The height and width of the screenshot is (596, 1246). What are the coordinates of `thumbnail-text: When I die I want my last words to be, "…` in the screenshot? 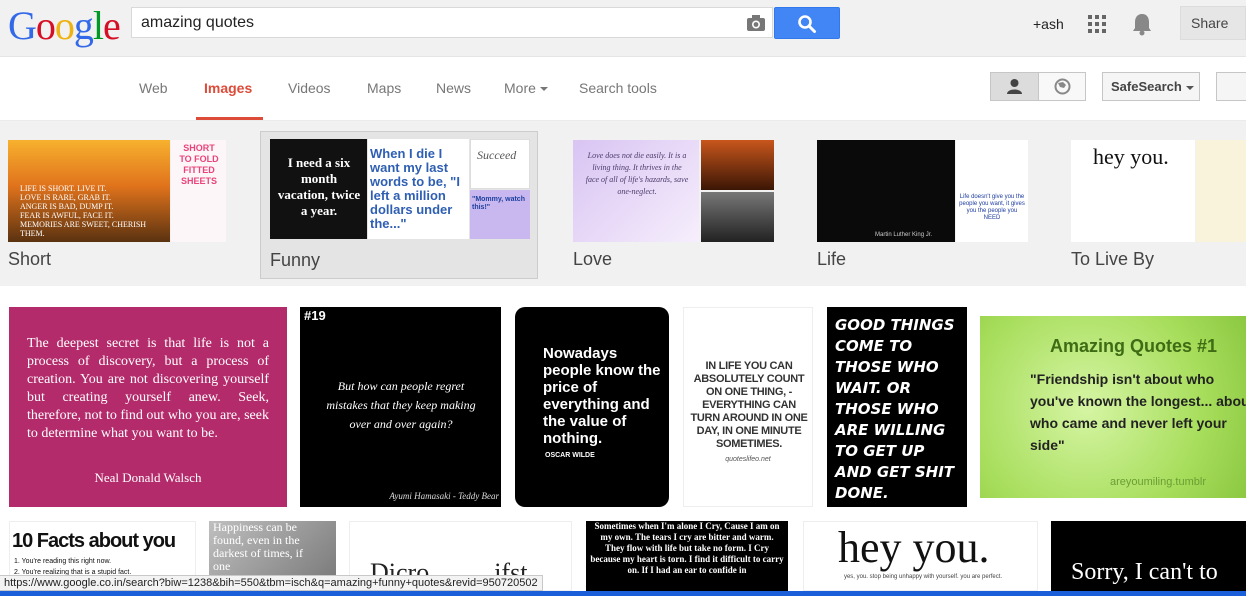 It's located at (415, 188).